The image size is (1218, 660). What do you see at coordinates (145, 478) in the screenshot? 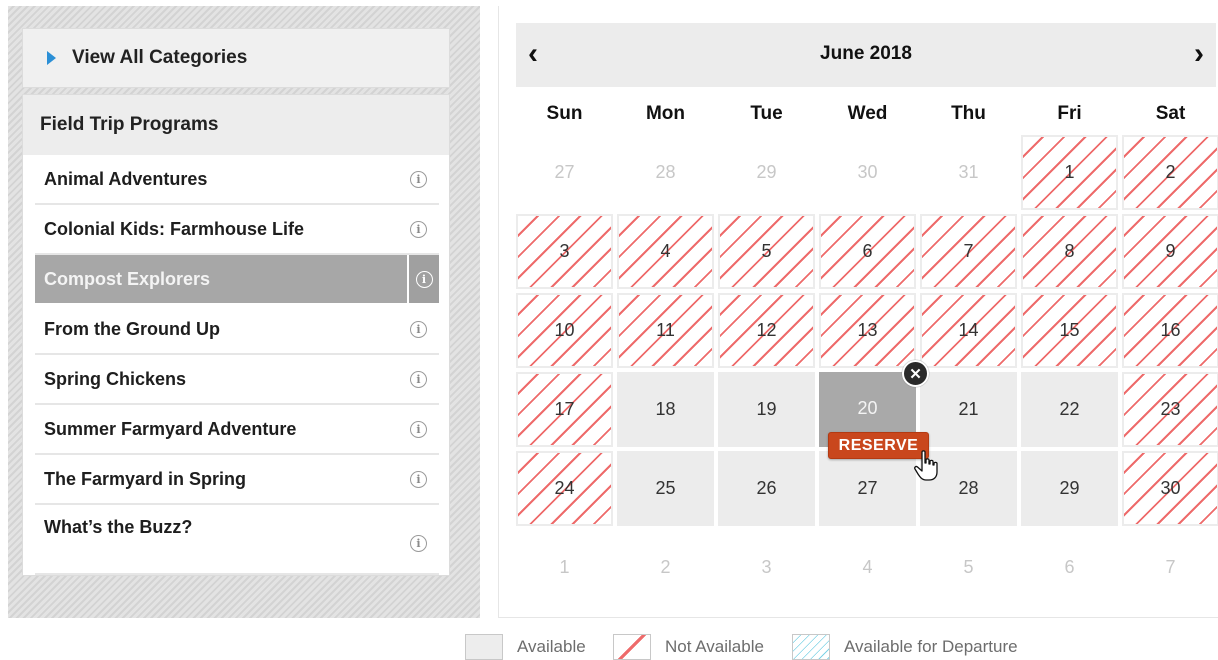
I see `program-name: The Farmyard in Spring` at bounding box center [145, 478].